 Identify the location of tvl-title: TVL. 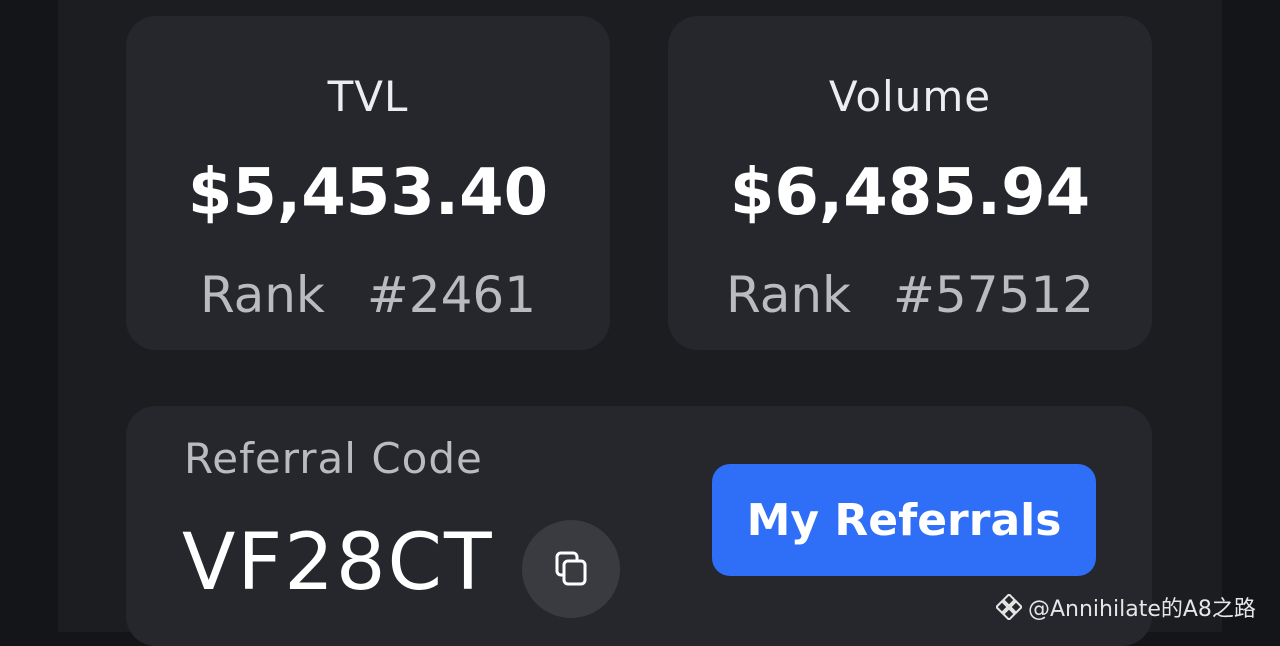
(368, 96).